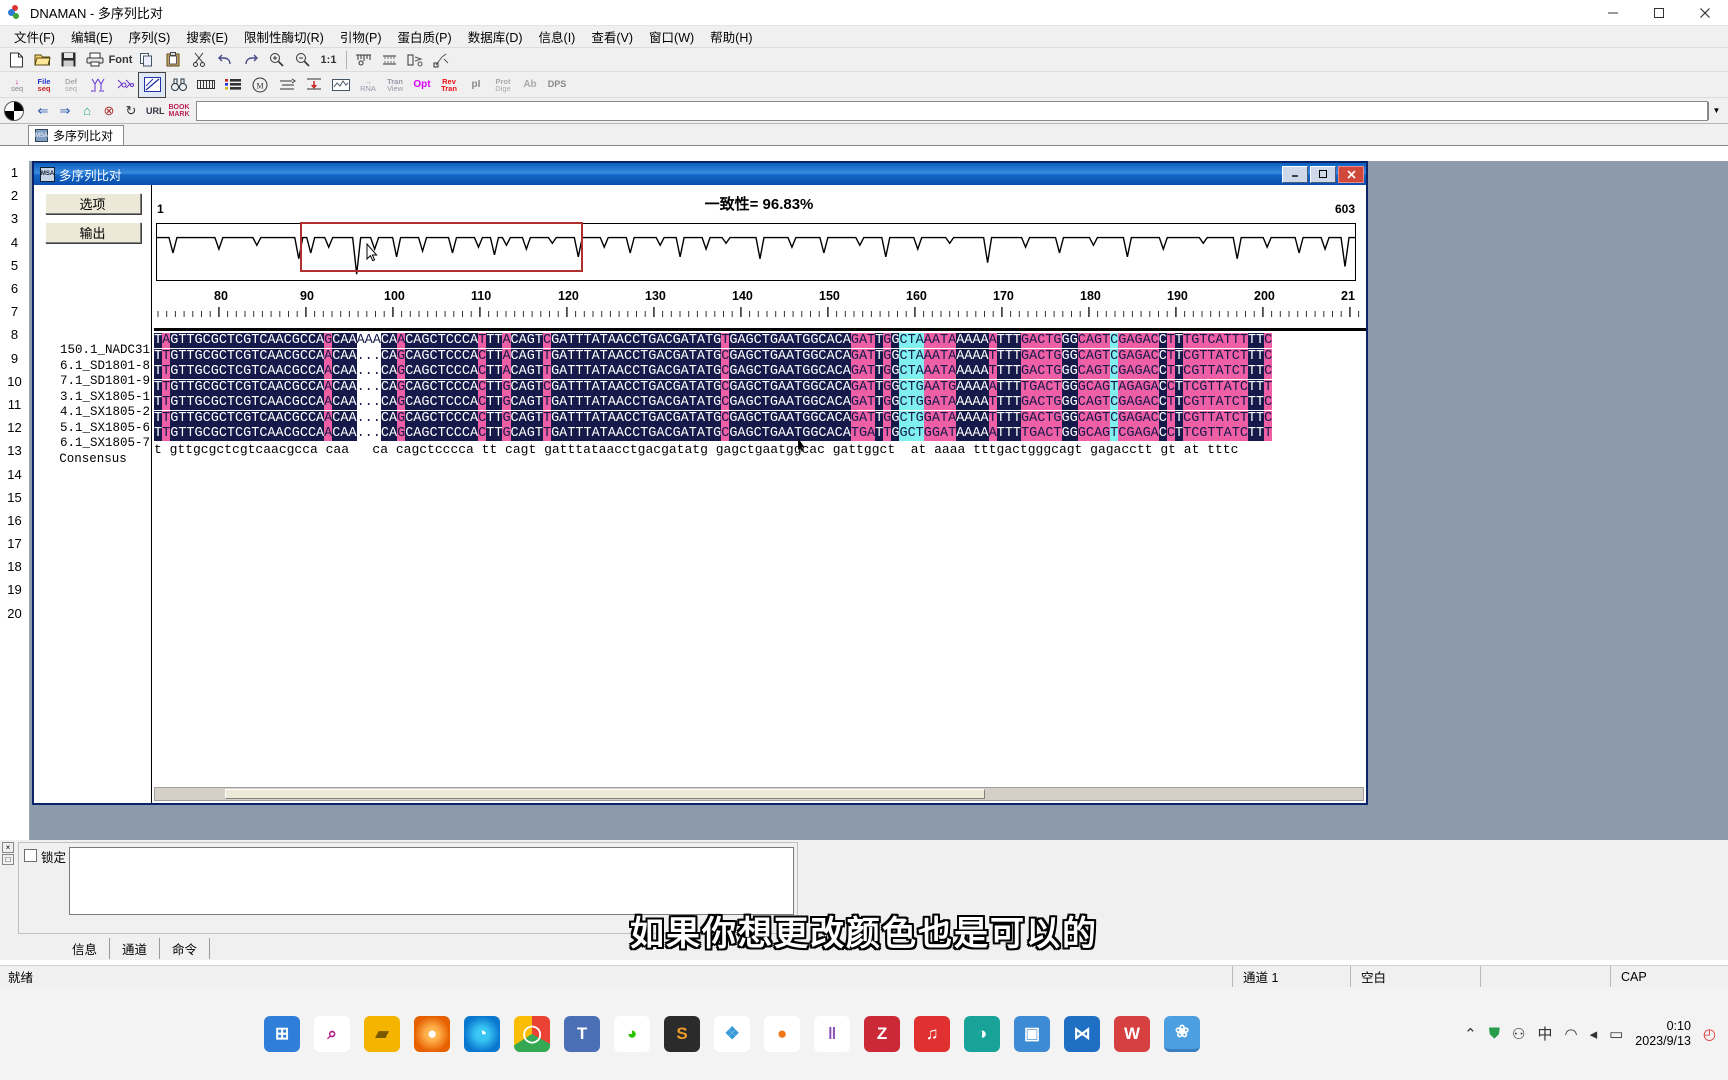 Image resolution: width=1728 pixels, height=1080 pixels. I want to click on chrome-icon: ◯, so click(532, 1033).